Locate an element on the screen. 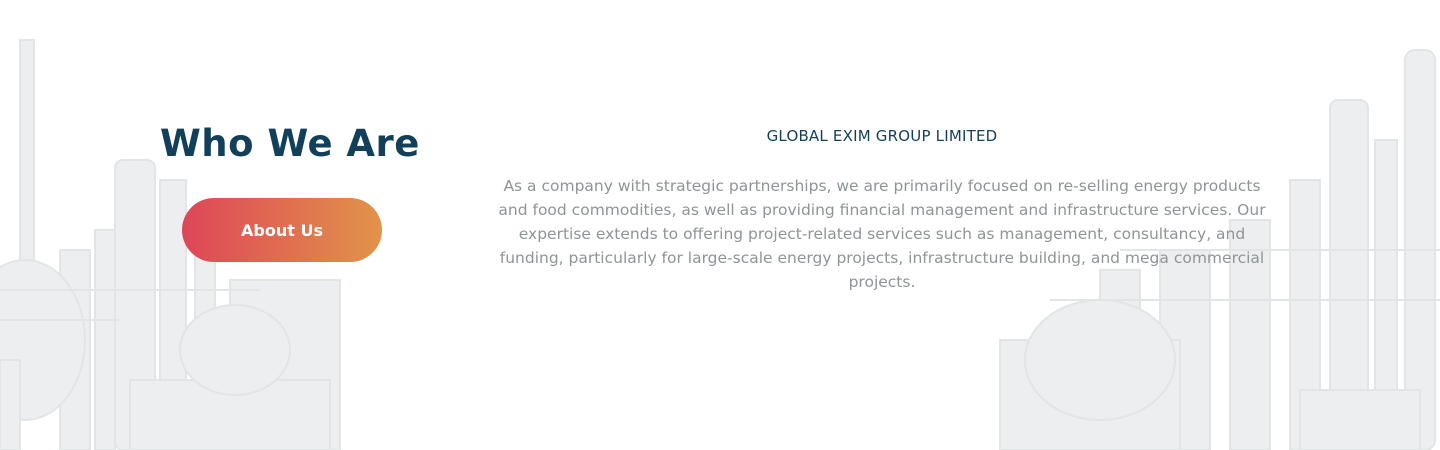 This screenshot has height=450, width=1440. who-we-are-left-column: Who We Are About Us is located at coordinates (290, 190).